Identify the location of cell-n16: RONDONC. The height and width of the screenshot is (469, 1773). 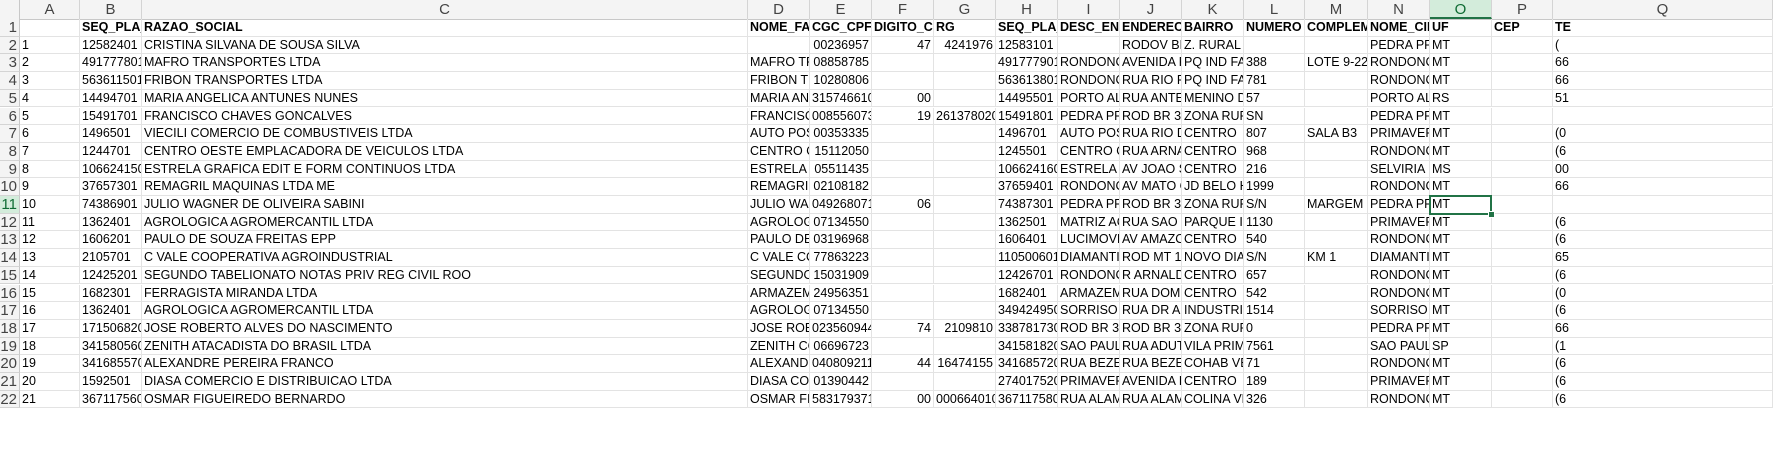
(1399, 293).